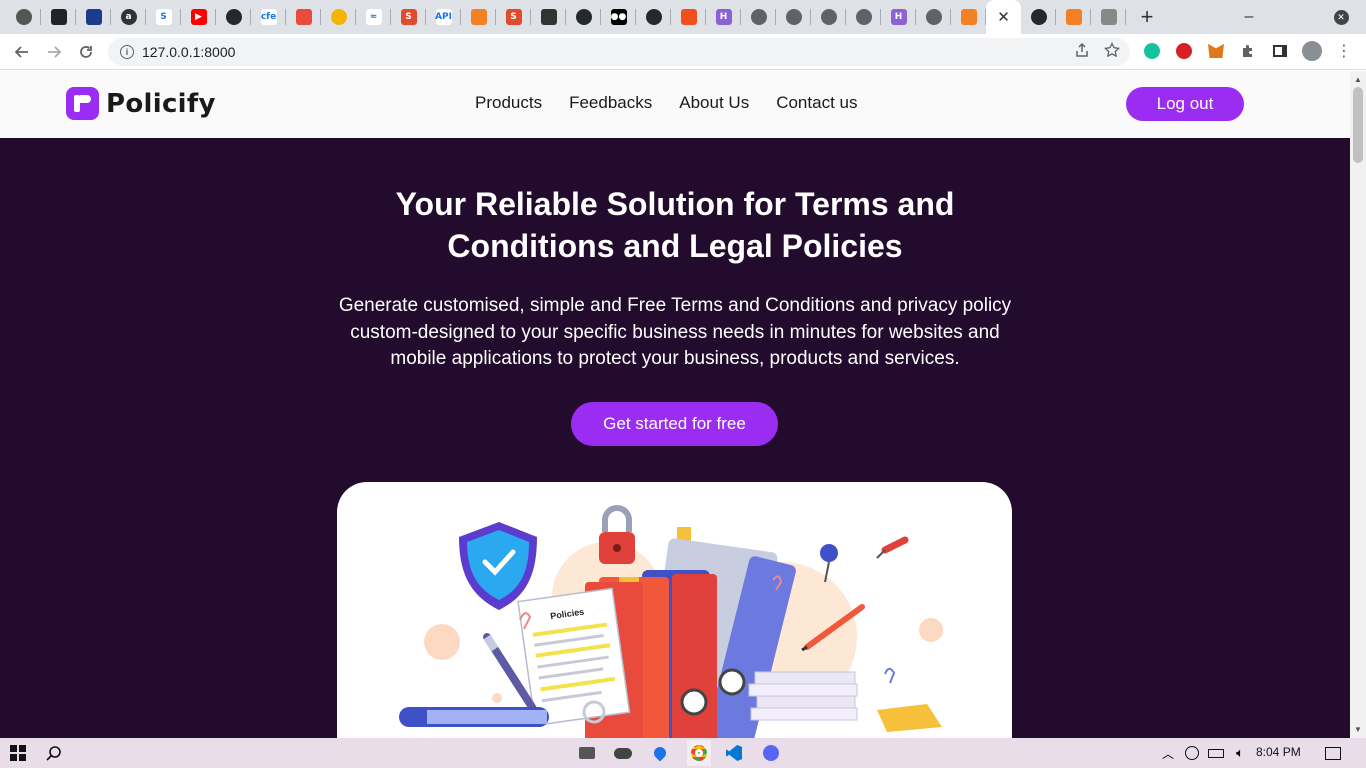 The height and width of the screenshot is (768, 1366). Describe the element at coordinates (1216, 753) in the screenshot. I see `battery-icon` at that location.